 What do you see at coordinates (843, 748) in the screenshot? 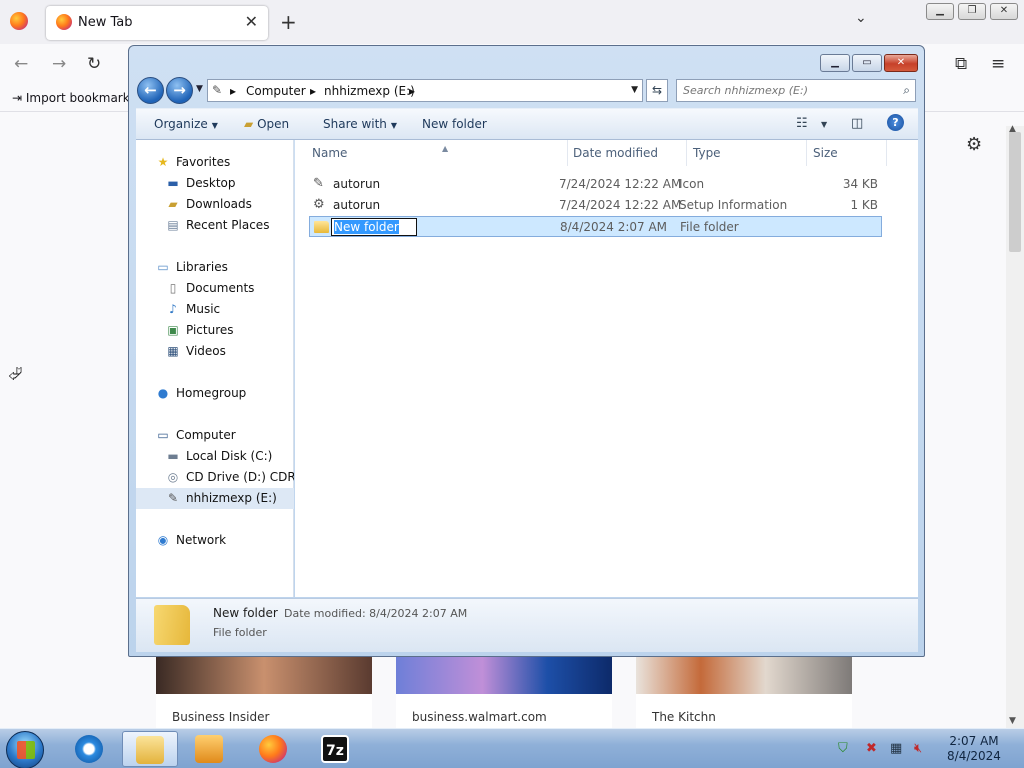
I see `action-center-icon: ⛉` at bounding box center [843, 748].